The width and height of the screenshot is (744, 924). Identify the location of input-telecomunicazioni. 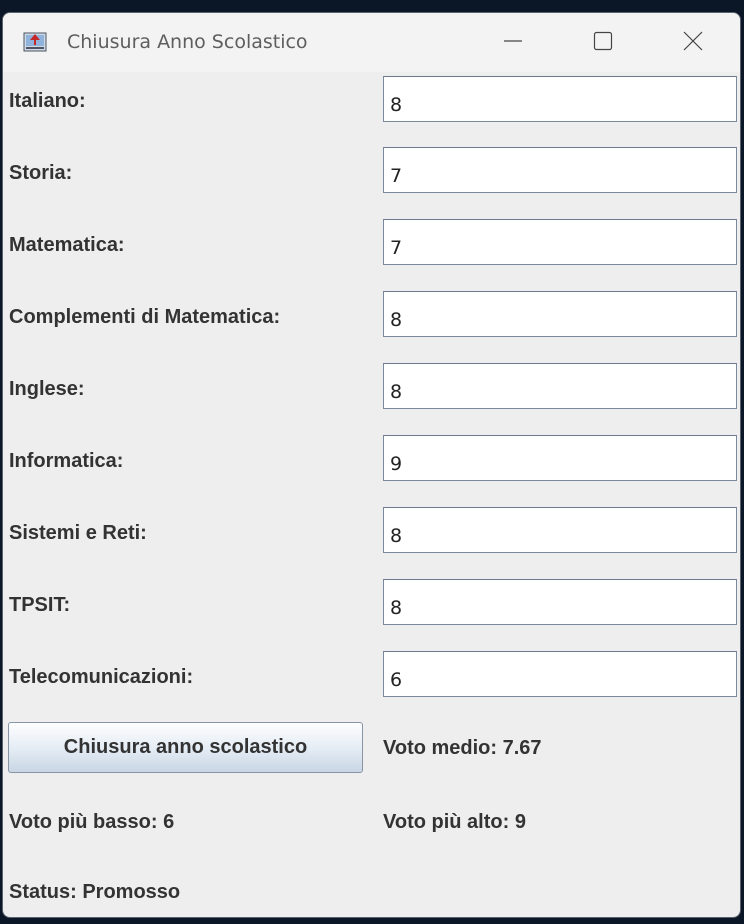
(560, 674).